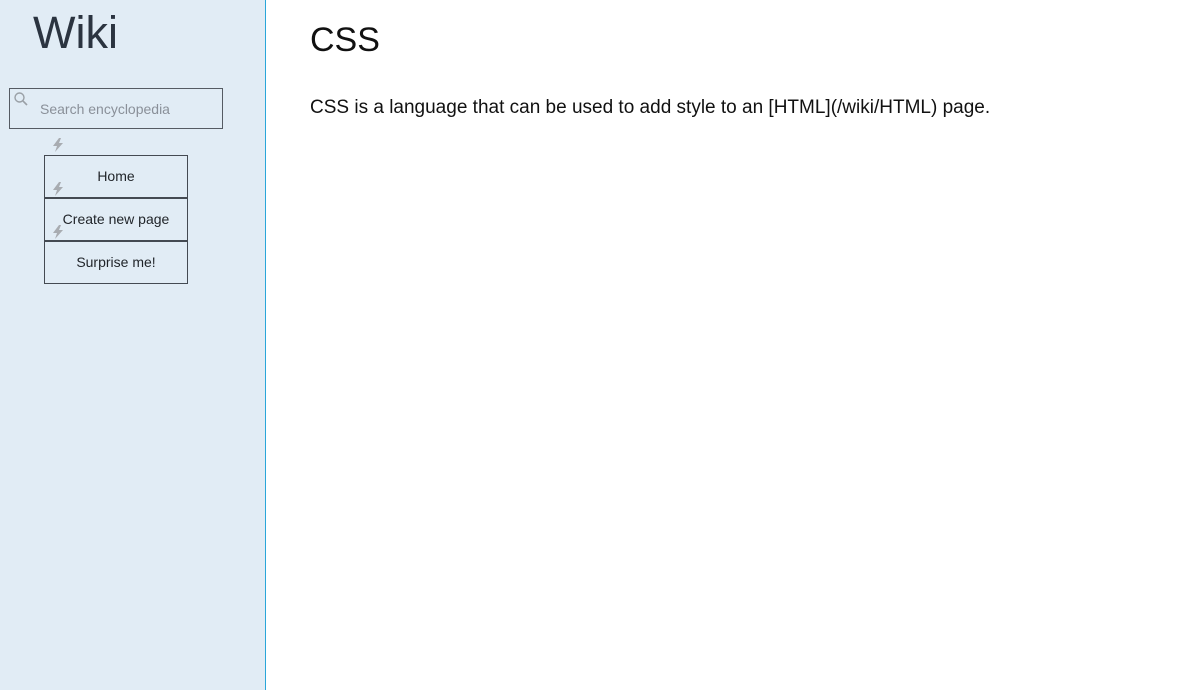 This screenshot has height=690, width=1200. I want to click on home-button: Home, so click(116, 176).